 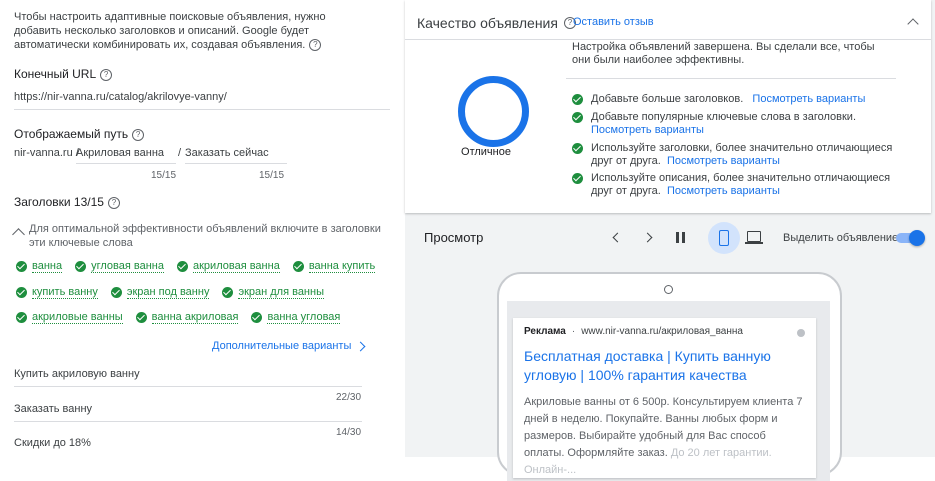 What do you see at coordinates (801, 333) in the screenshot?
I see `info-dot-icon` at bounding box center [801, 333].